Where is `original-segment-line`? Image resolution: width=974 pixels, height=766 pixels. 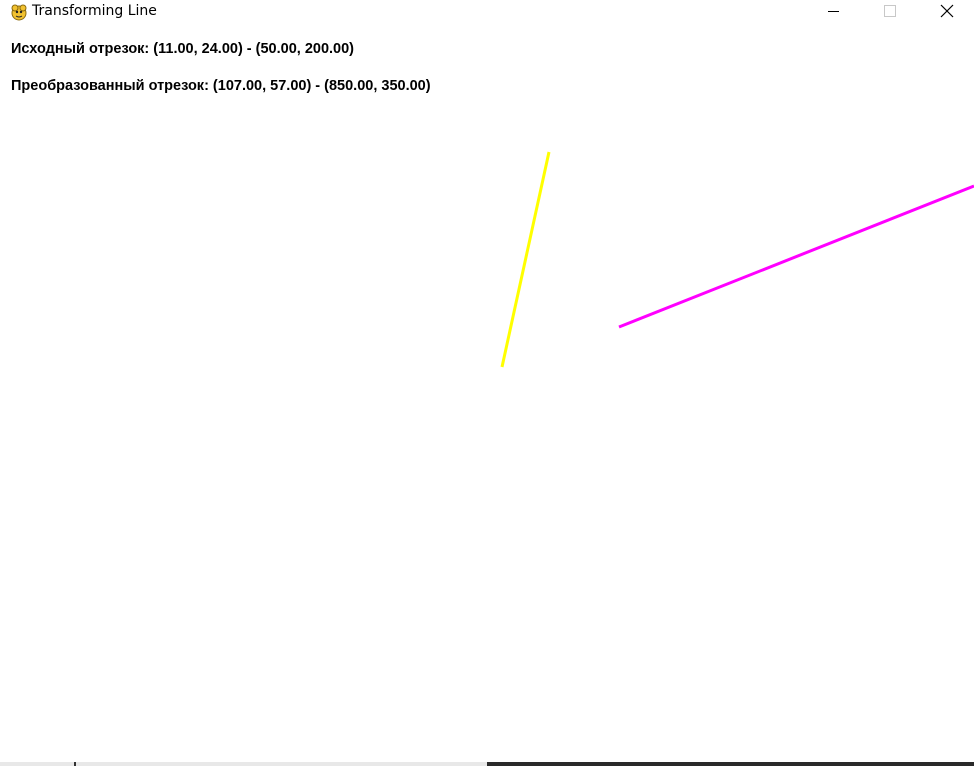 original-segment-line is located at coordinates (525, 259).